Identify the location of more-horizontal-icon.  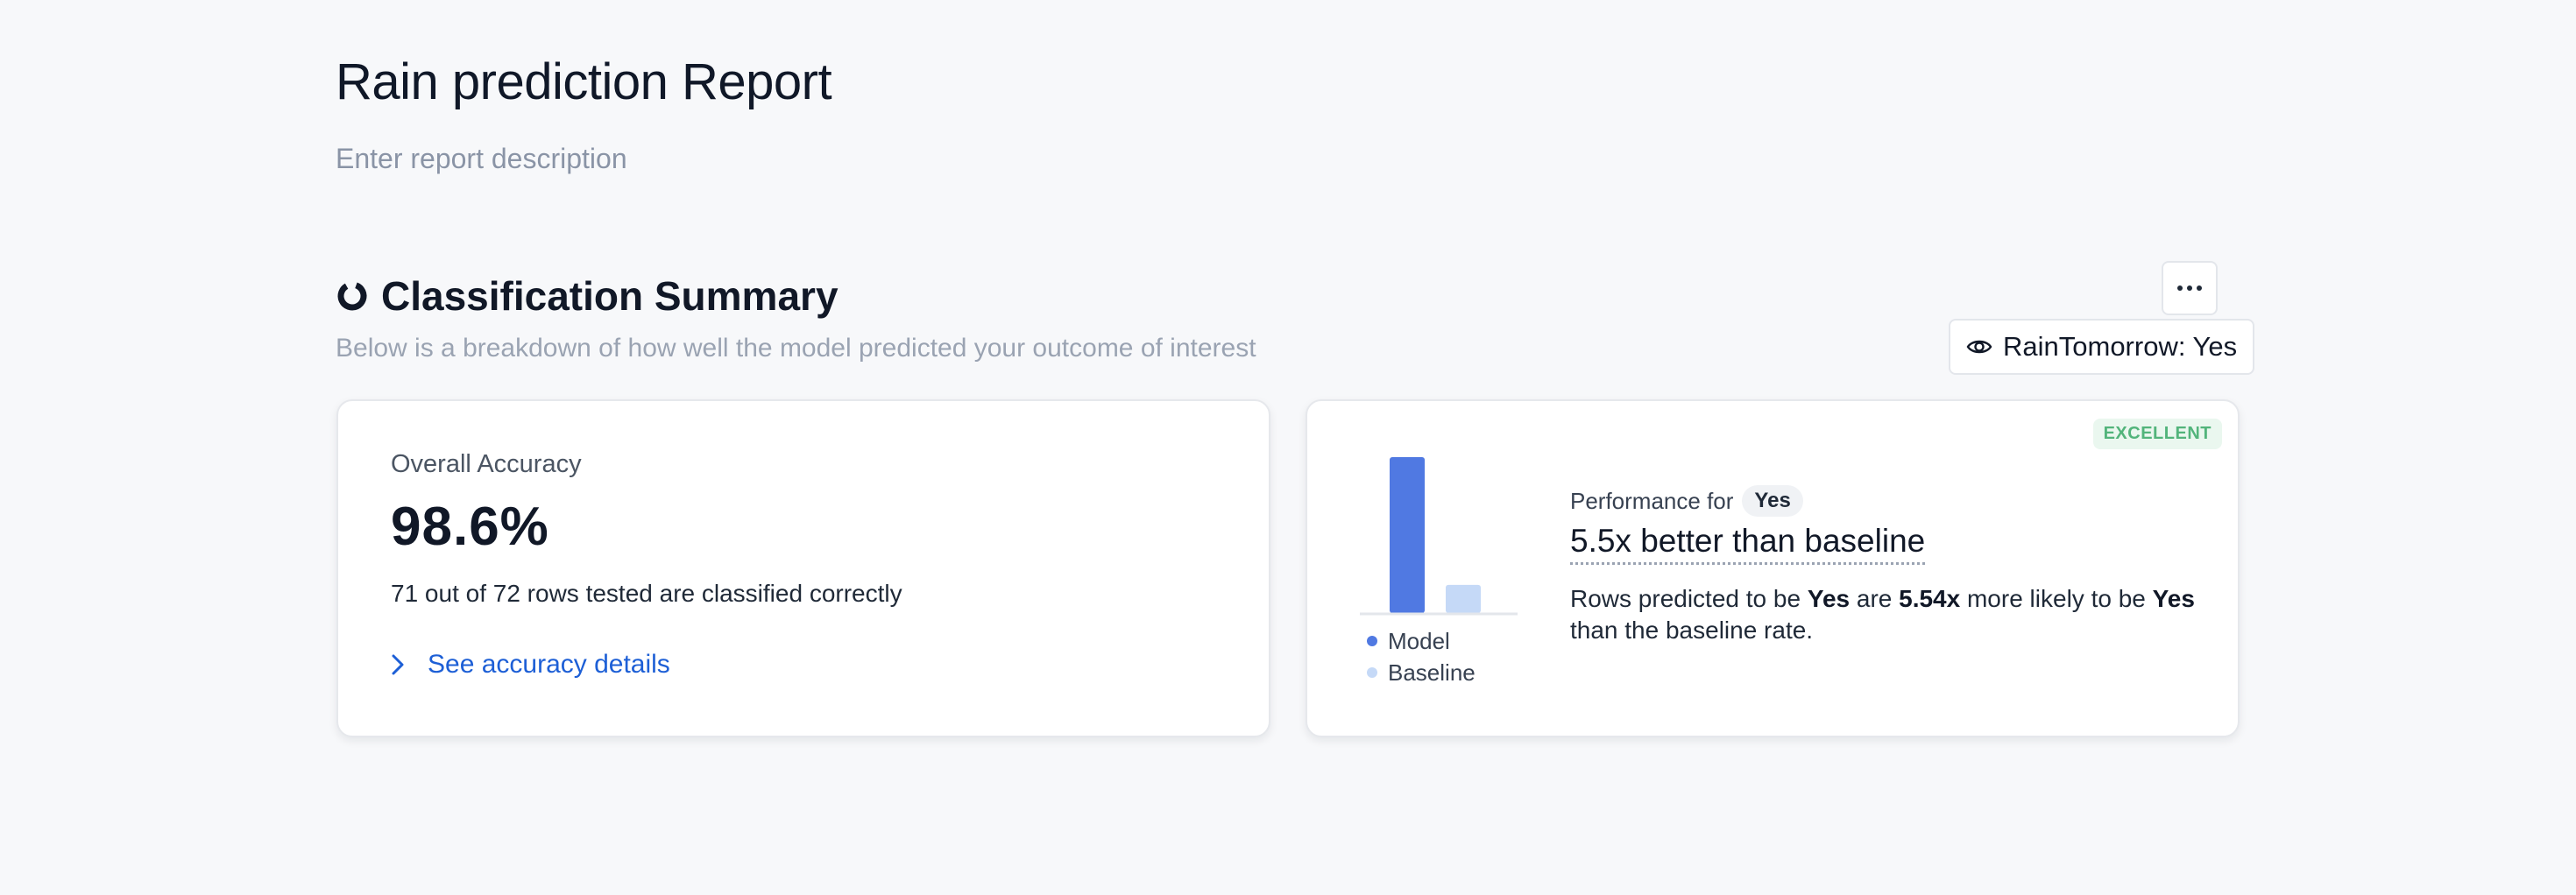
(2180, 288).